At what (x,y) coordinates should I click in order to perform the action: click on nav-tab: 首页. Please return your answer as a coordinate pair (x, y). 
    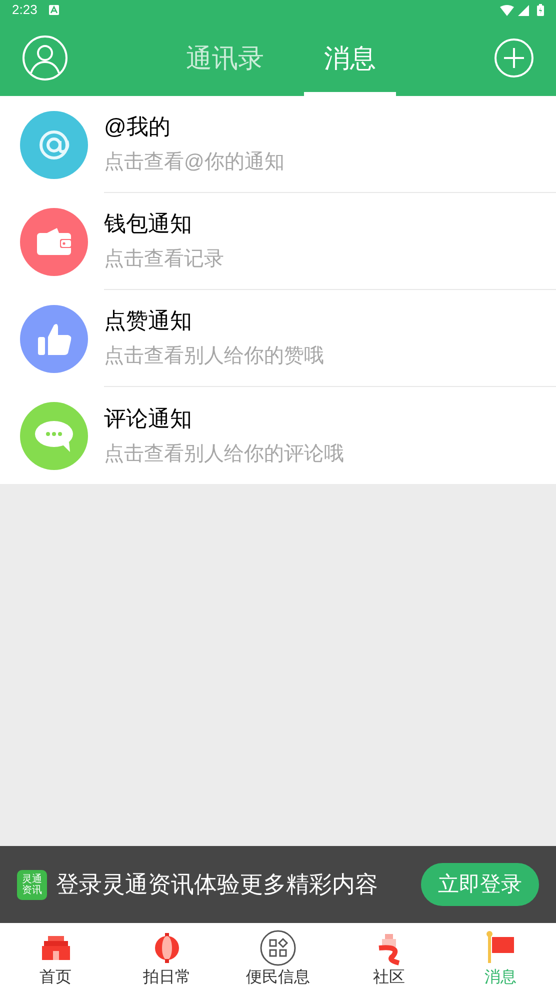
    Looking at the image, I should click on (56, 958).